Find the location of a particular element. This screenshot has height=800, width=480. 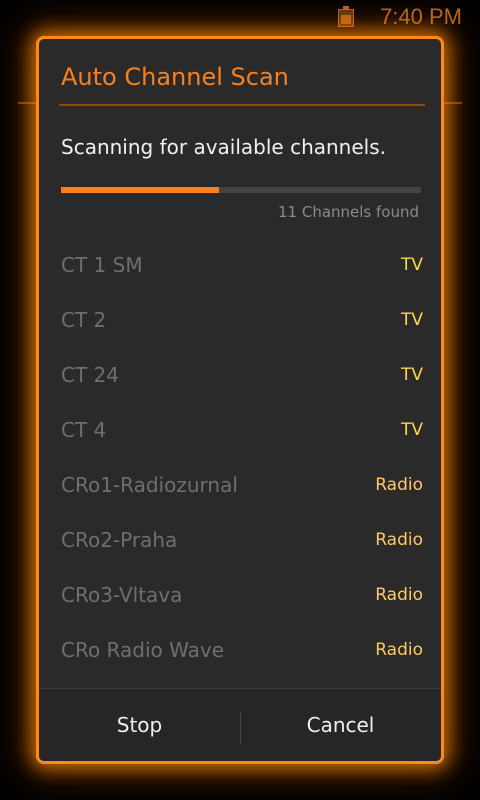

channel-row: CRo1-Radiozurnal Radio is located at coordinates (242, 486).